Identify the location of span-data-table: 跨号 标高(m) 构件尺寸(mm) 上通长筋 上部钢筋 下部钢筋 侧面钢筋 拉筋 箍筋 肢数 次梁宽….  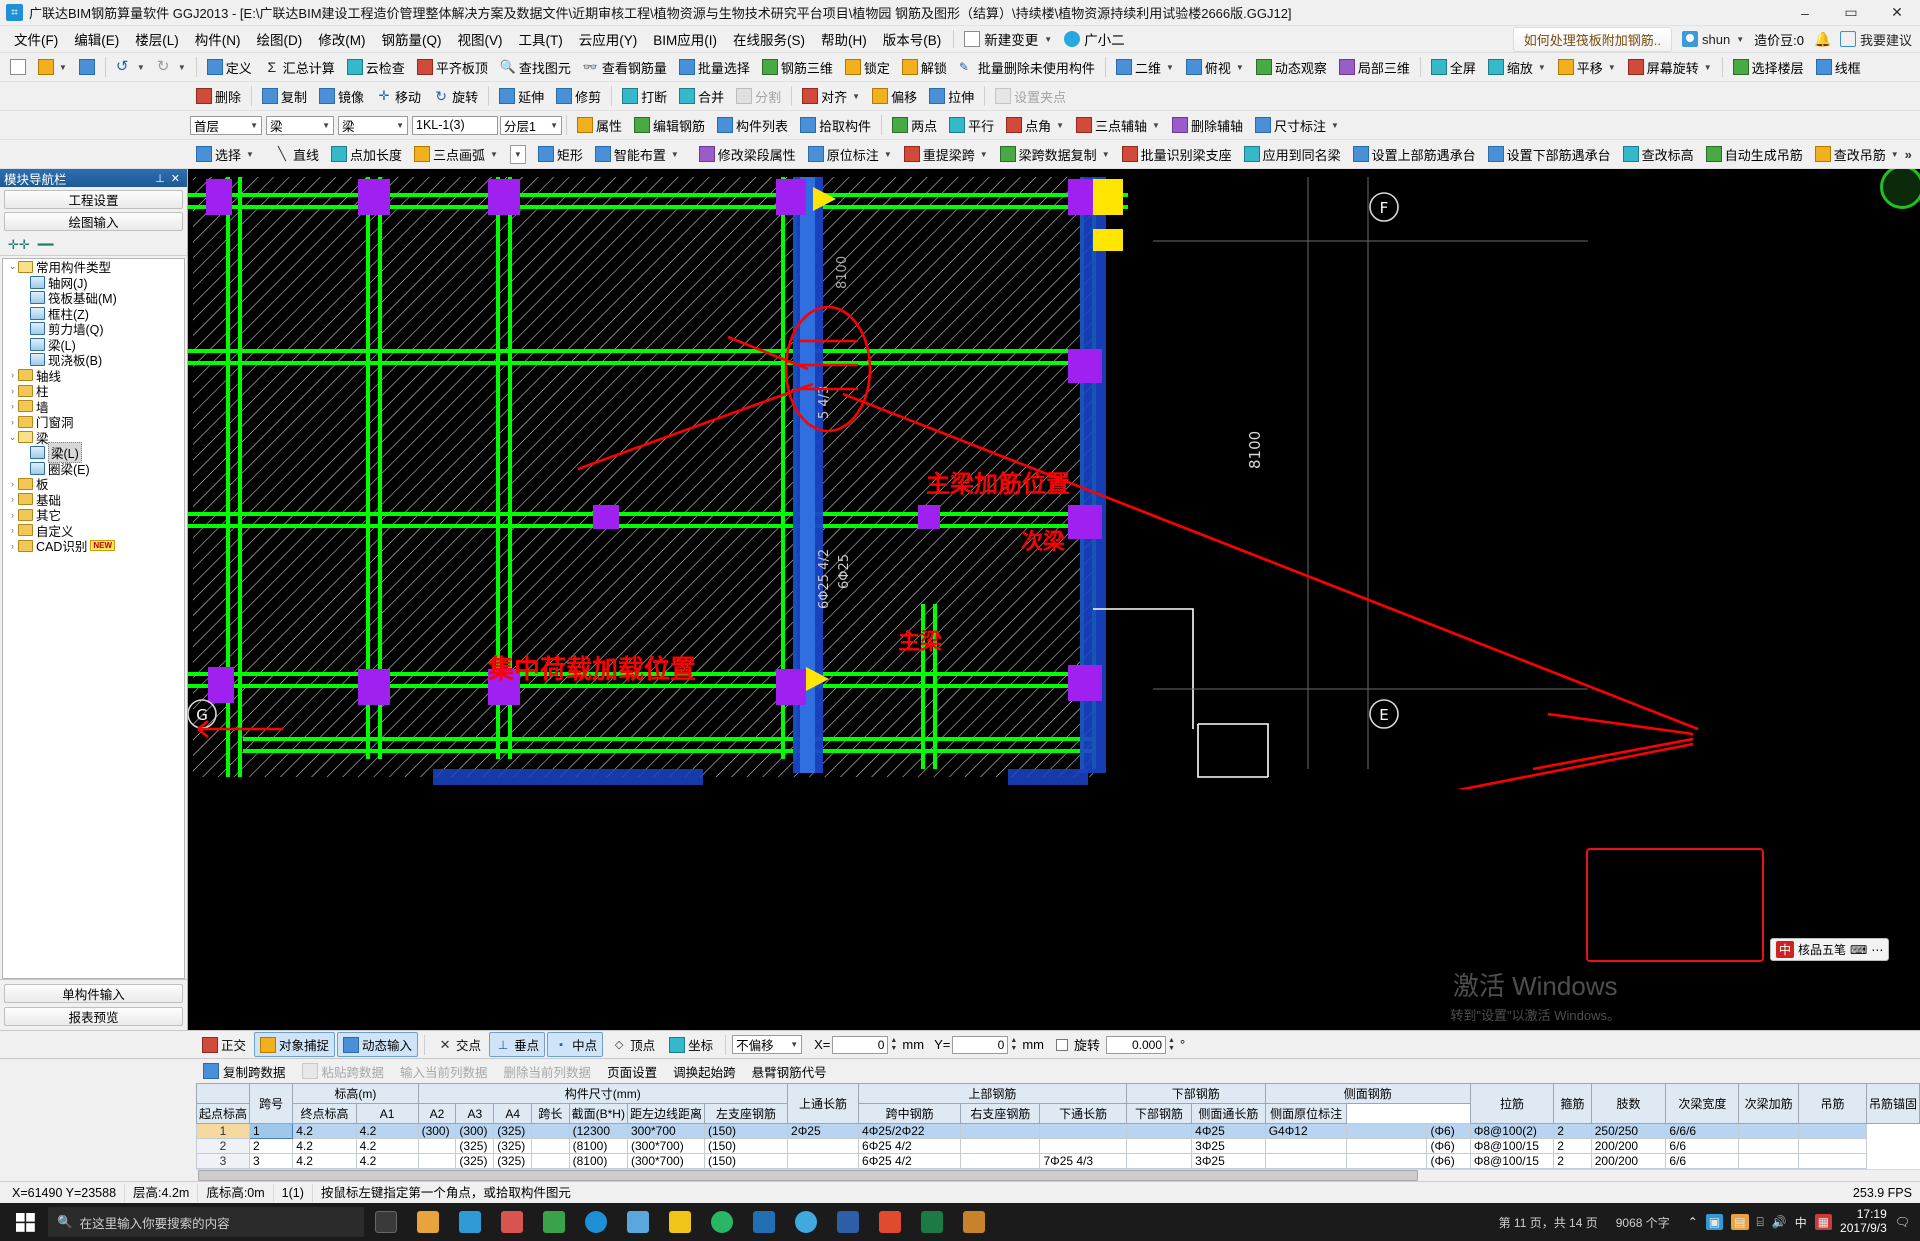
(1058, 1126).